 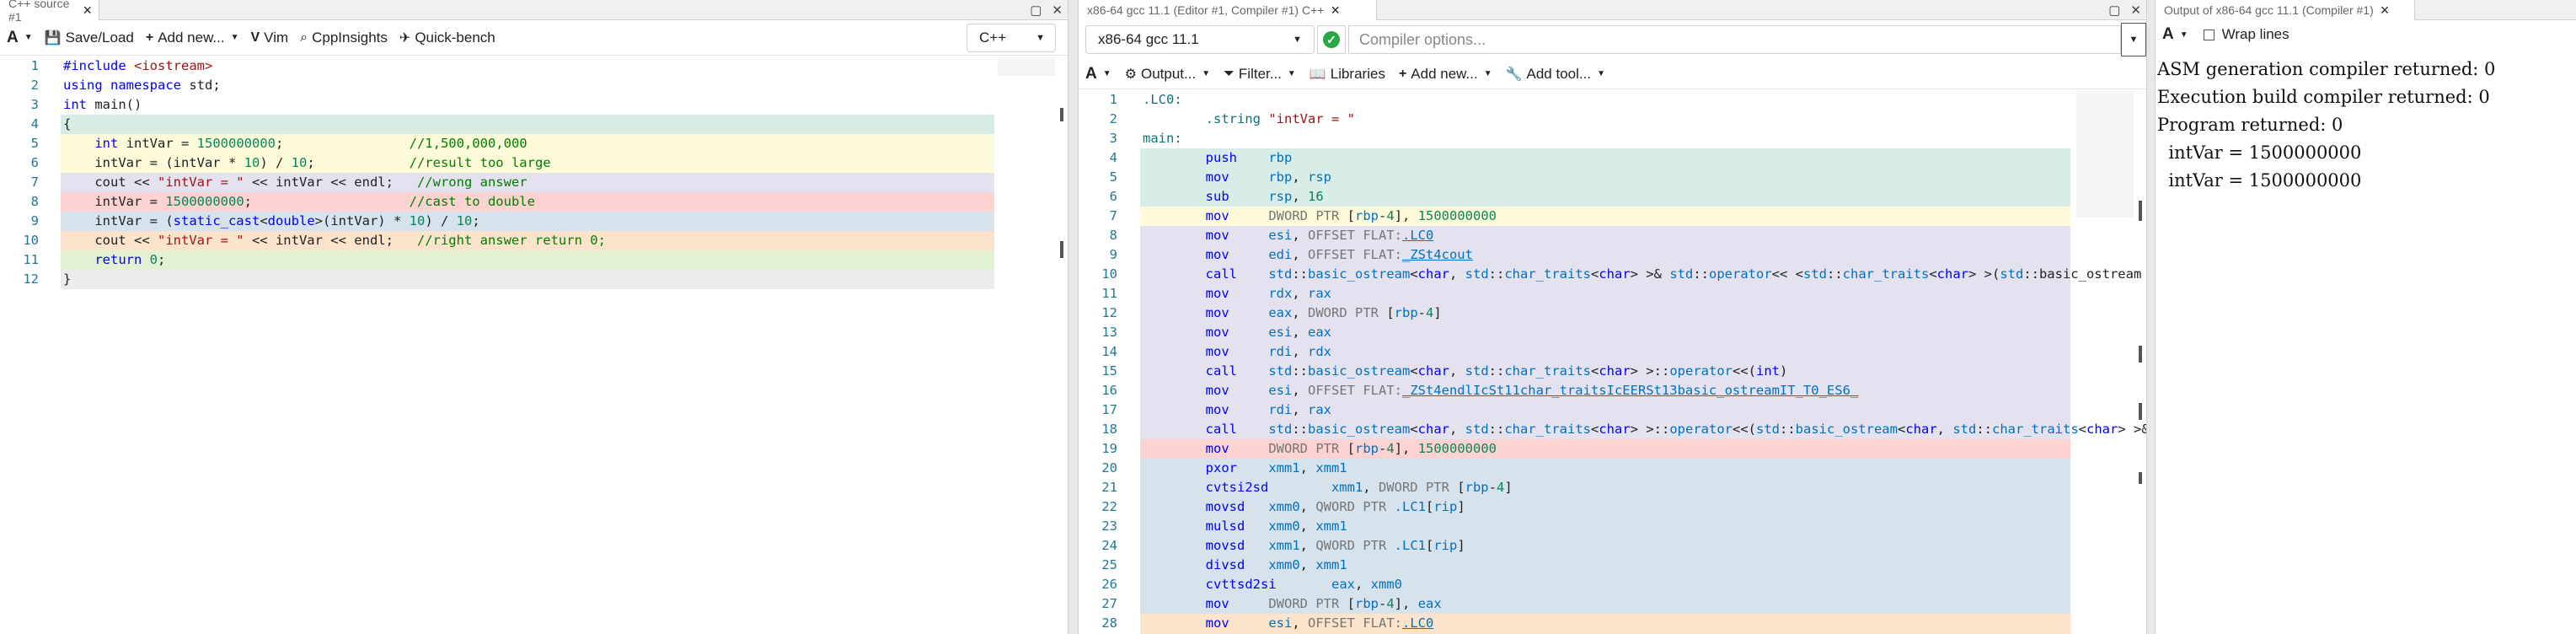 What do you see at coordinates (534, 85) in the screenshot?
I see `source-line: 2 using namespace std;` at bounding box center [534, 85].